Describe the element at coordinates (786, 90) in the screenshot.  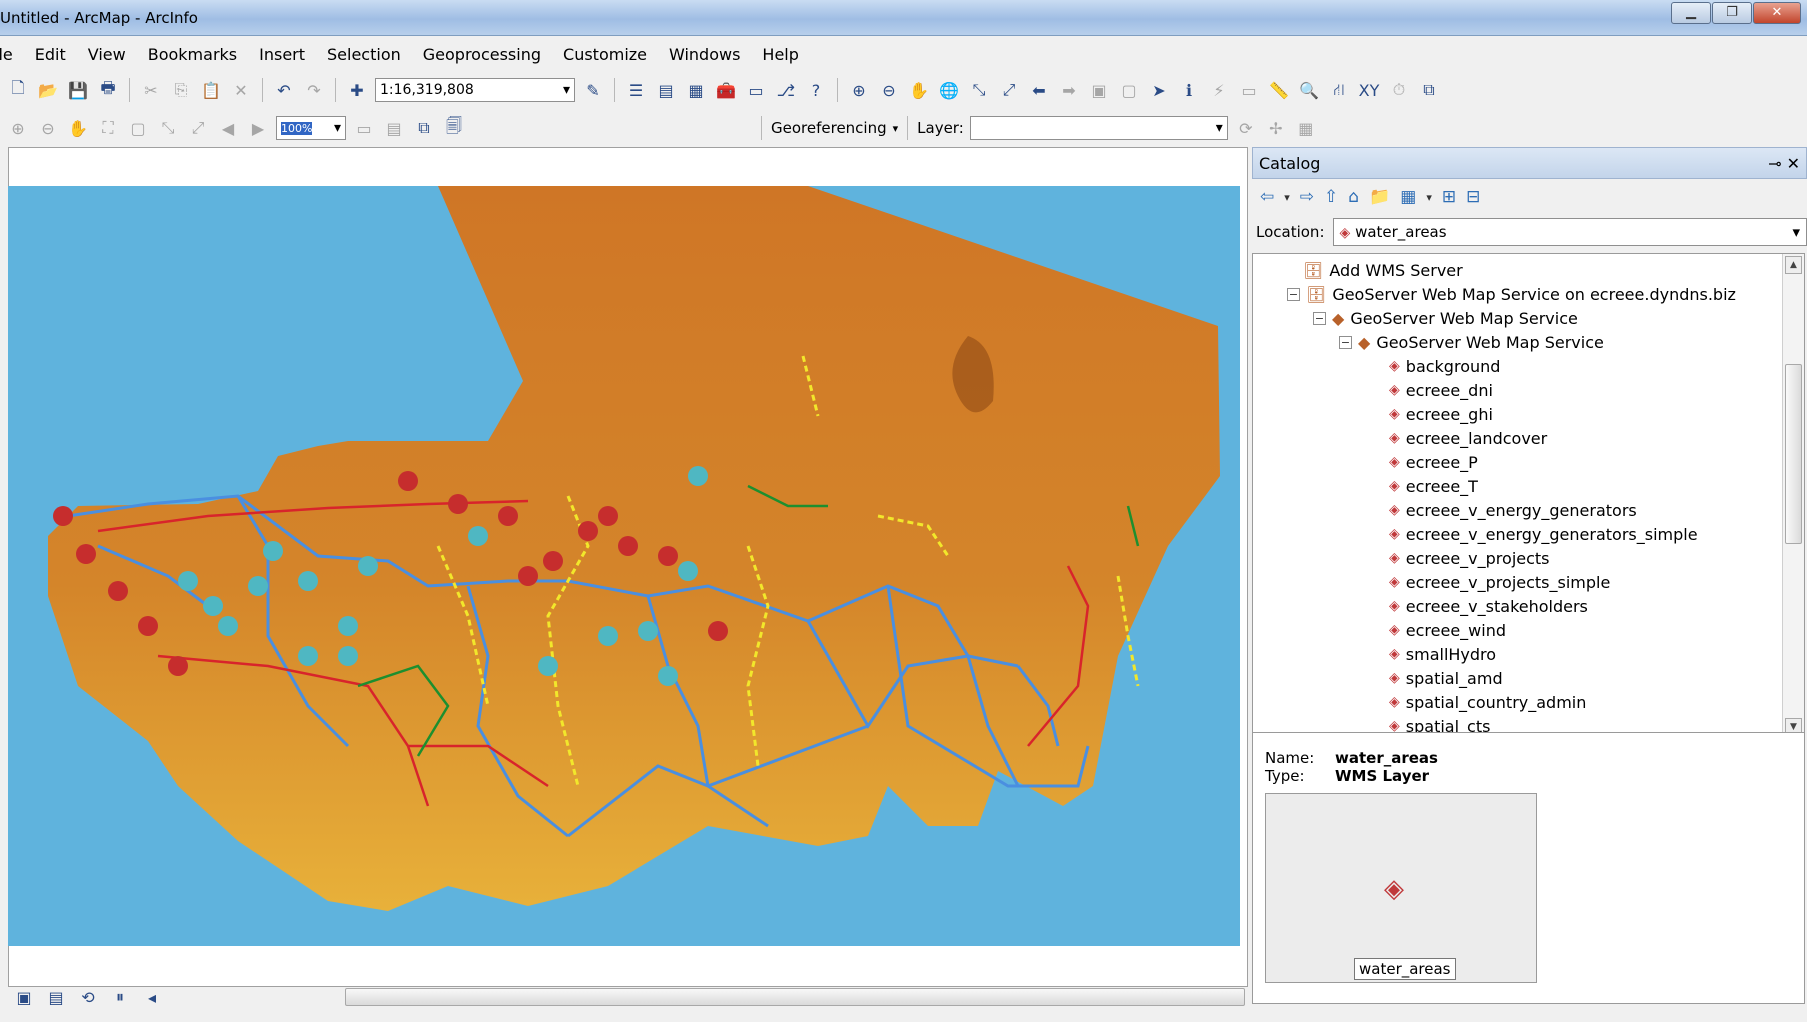
I see `modelbuilder-icon: ⎇` at that location.